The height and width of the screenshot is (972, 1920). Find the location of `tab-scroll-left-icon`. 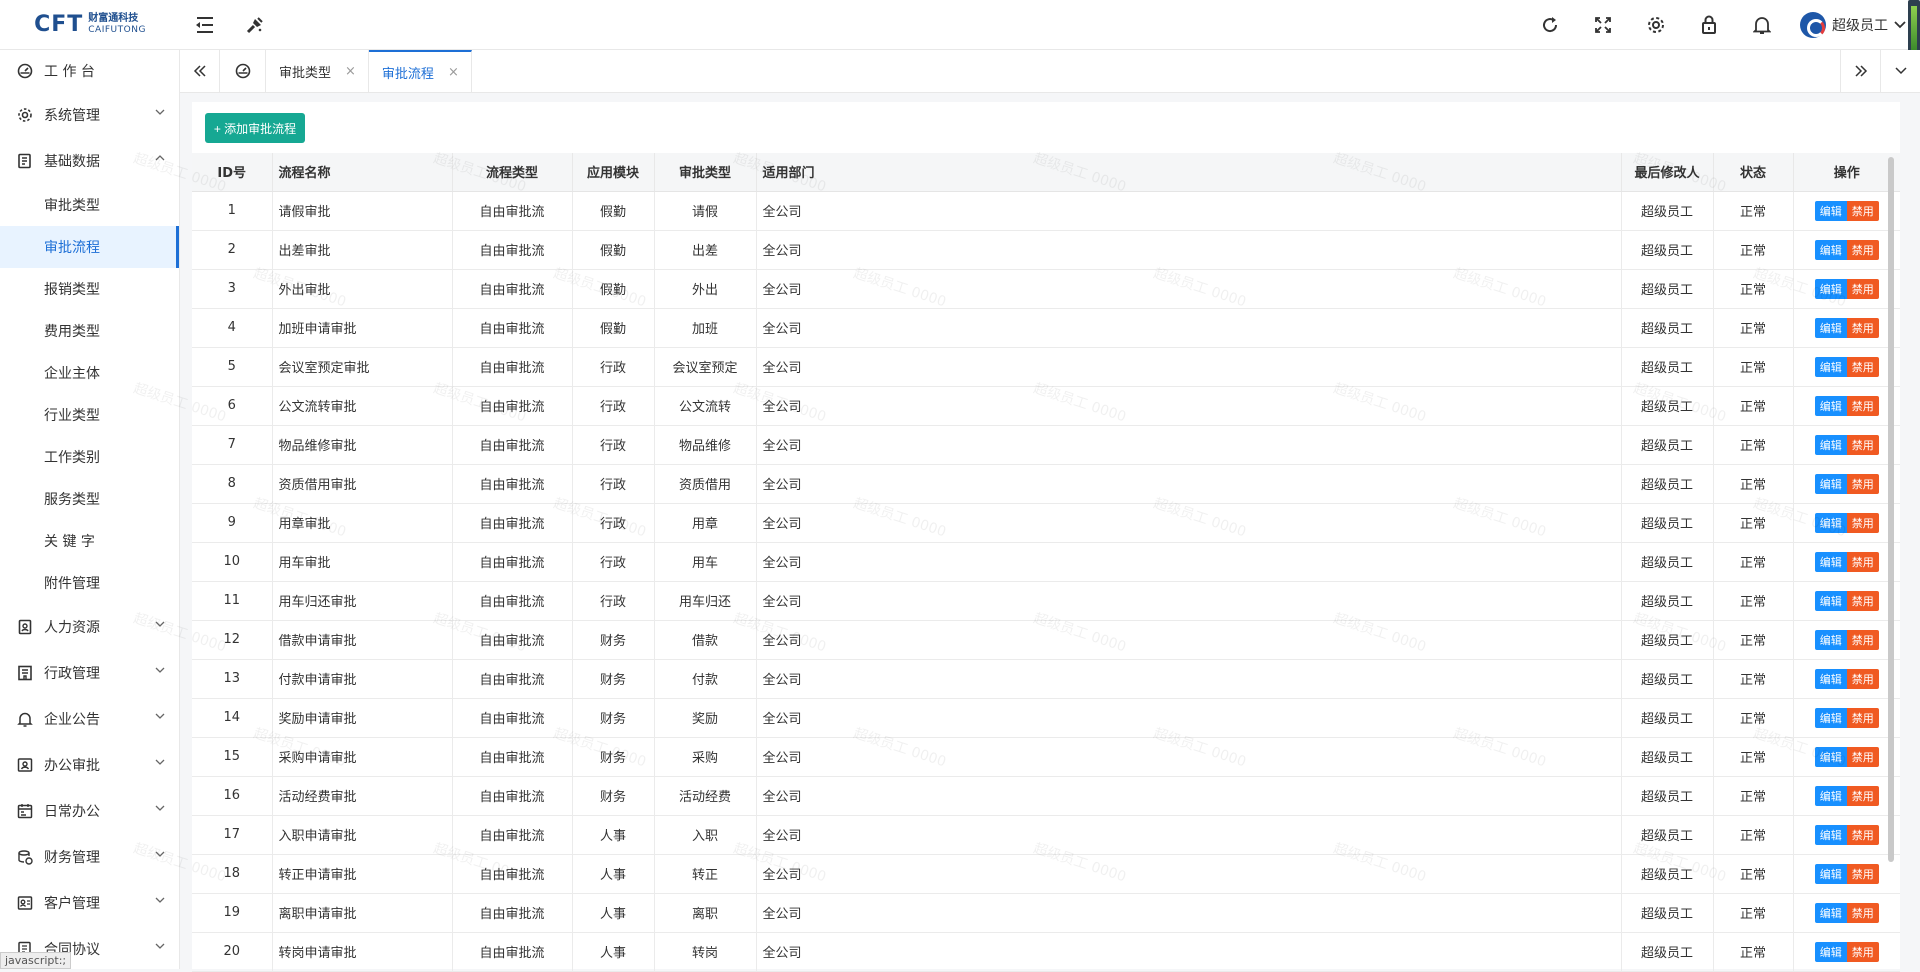

tab-scroll-left-icon is located at coordinates (200, 71).